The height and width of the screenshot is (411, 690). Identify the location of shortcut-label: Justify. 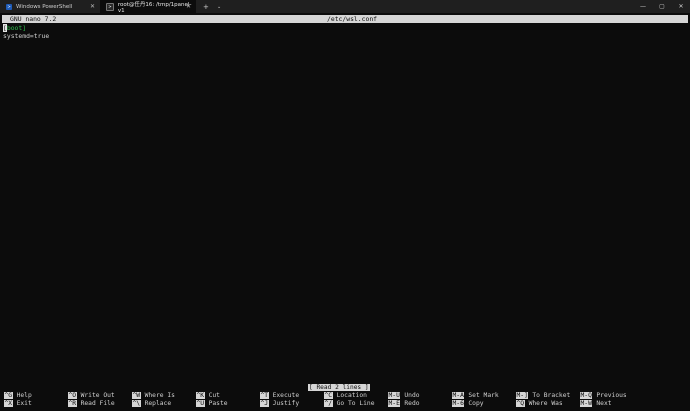
(286, 403).